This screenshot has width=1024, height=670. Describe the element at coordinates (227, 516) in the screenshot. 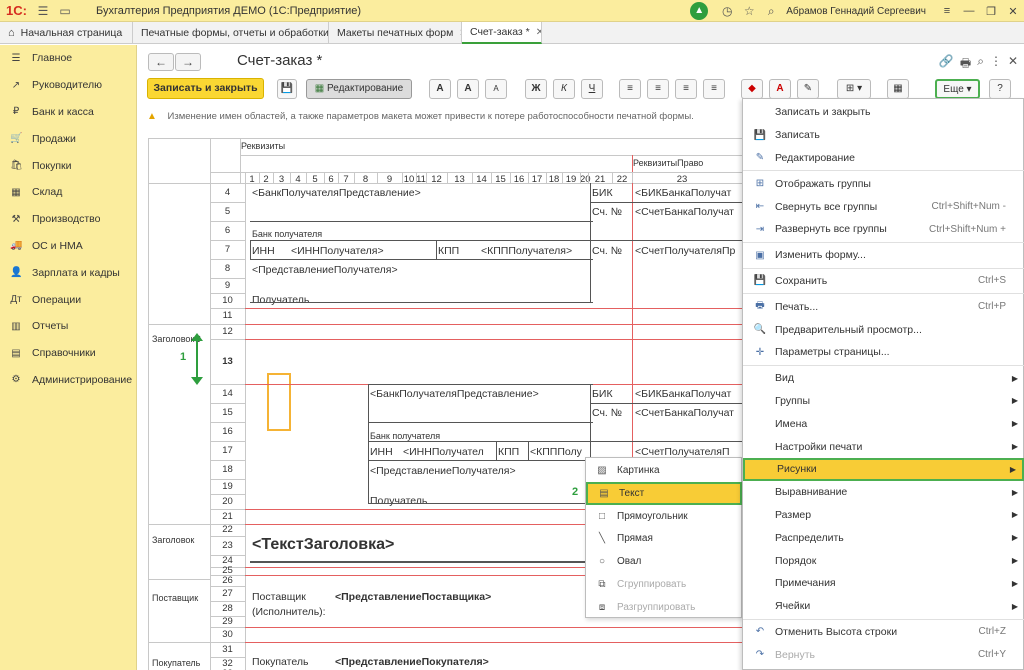

I see `row-number: 21` at that location.